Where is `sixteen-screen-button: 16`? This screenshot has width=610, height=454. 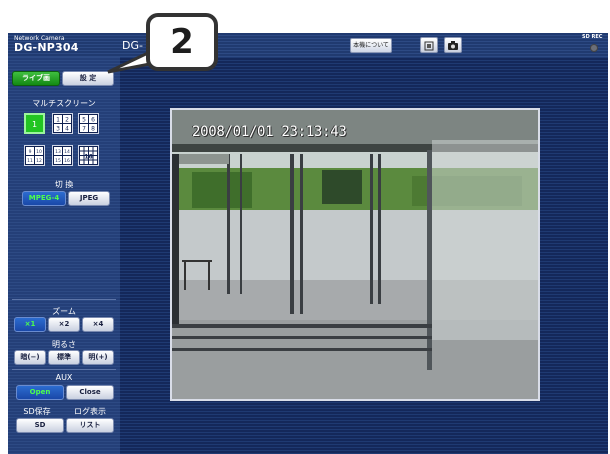 sixteen-screen-button: 16 is located at coordinates (88, 155).